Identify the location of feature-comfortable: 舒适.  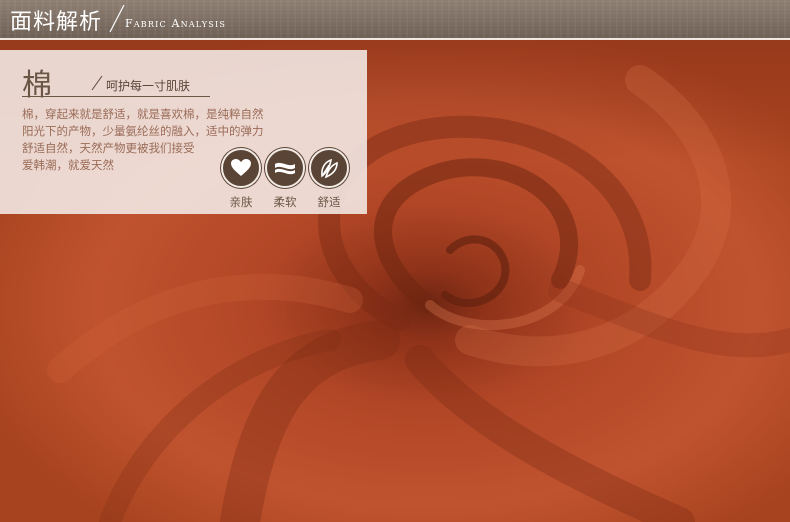
(329, 179).